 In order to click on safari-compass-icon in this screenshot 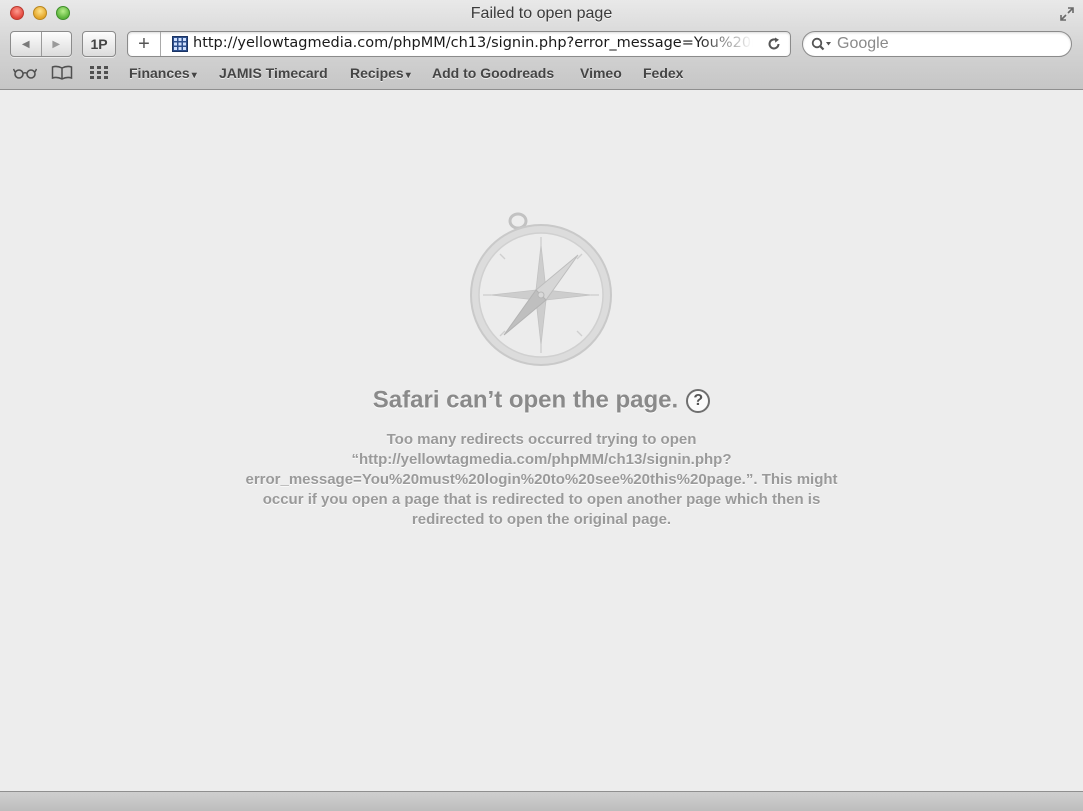, I will do `click(541, 289)`.